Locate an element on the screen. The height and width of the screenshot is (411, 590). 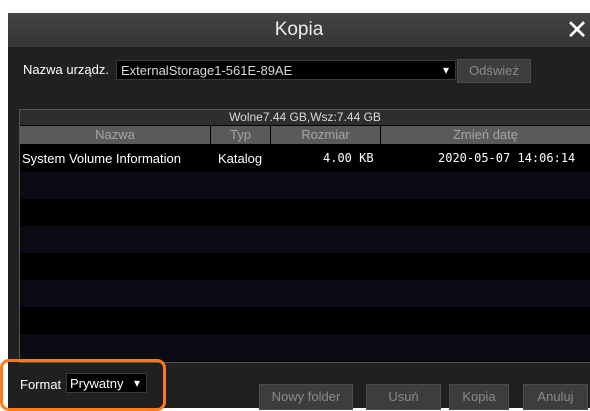
file-name: System Volume Information is located at coordinates (101, 158).